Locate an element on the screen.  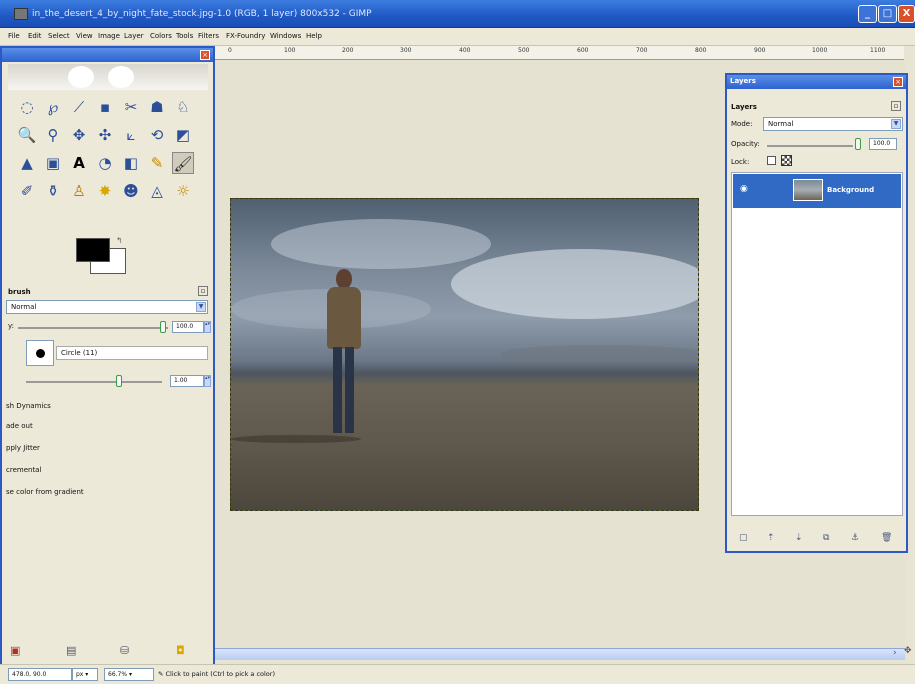
flip-icon: ▲ is located at coordinates (27, 163).